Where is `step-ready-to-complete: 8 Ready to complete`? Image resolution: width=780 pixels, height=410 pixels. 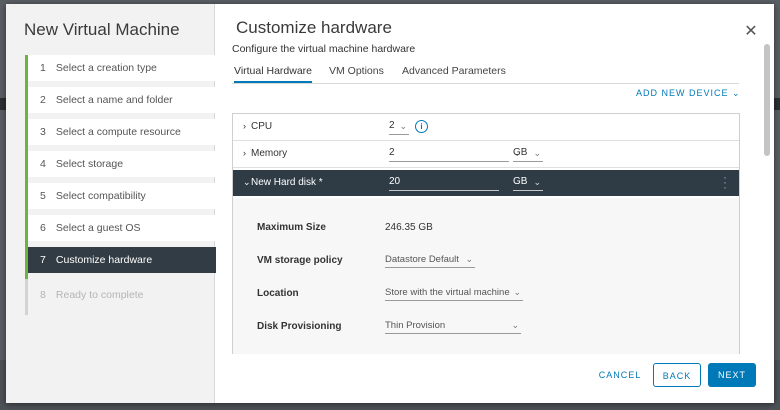
step-ready-to-complete: 8 Ready to complete is located at coordinates (92, 295).